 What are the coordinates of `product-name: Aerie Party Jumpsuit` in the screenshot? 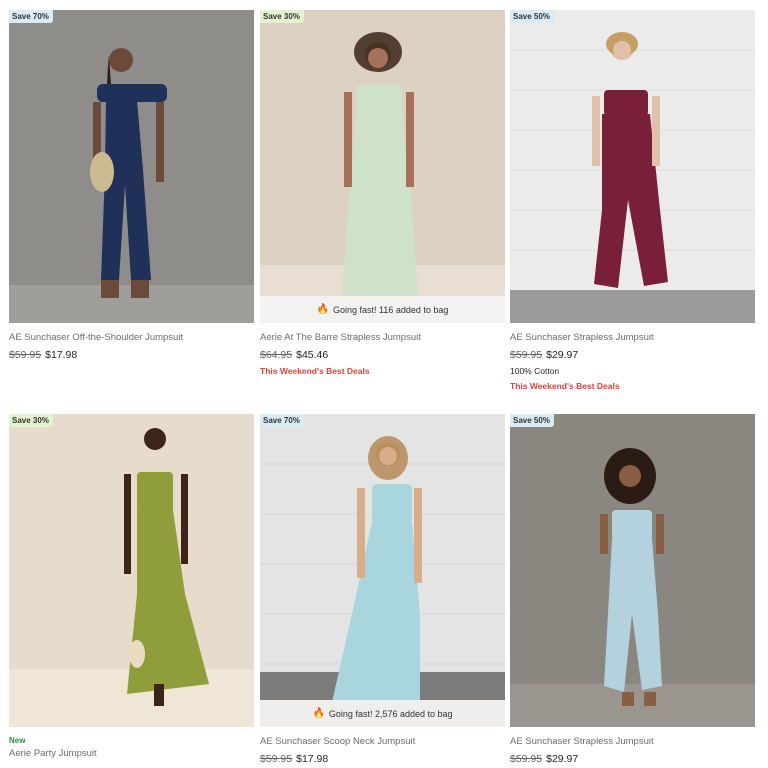 It's located at (131, 754).